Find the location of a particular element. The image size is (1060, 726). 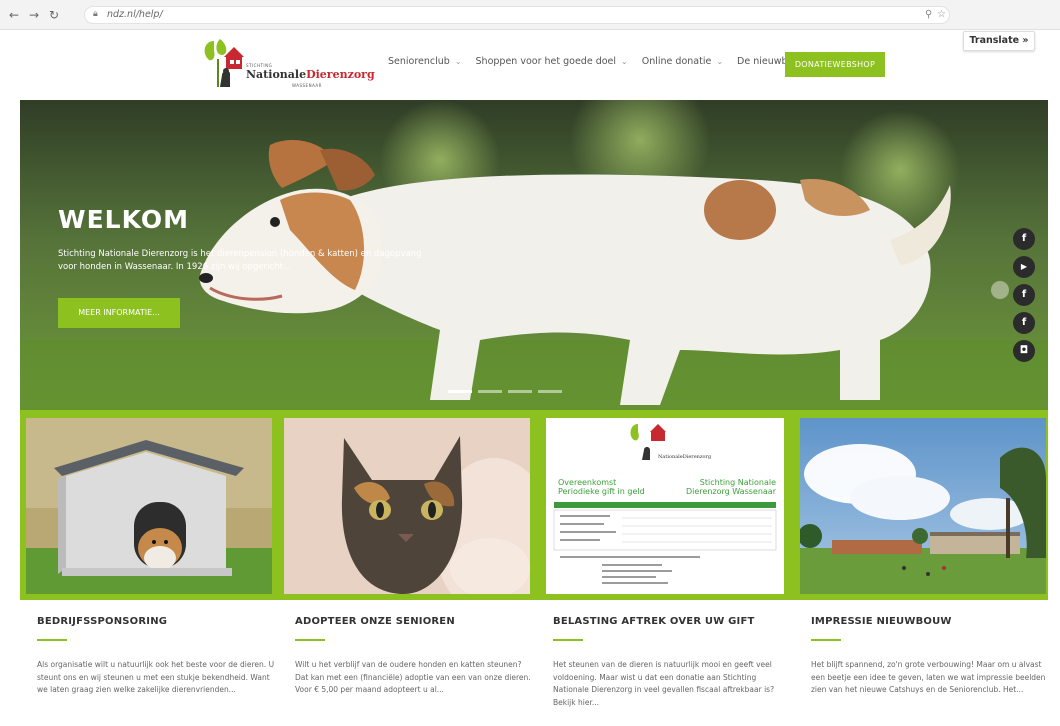

tile-bedrijfssponsoring is located at coordinates (149, 506).